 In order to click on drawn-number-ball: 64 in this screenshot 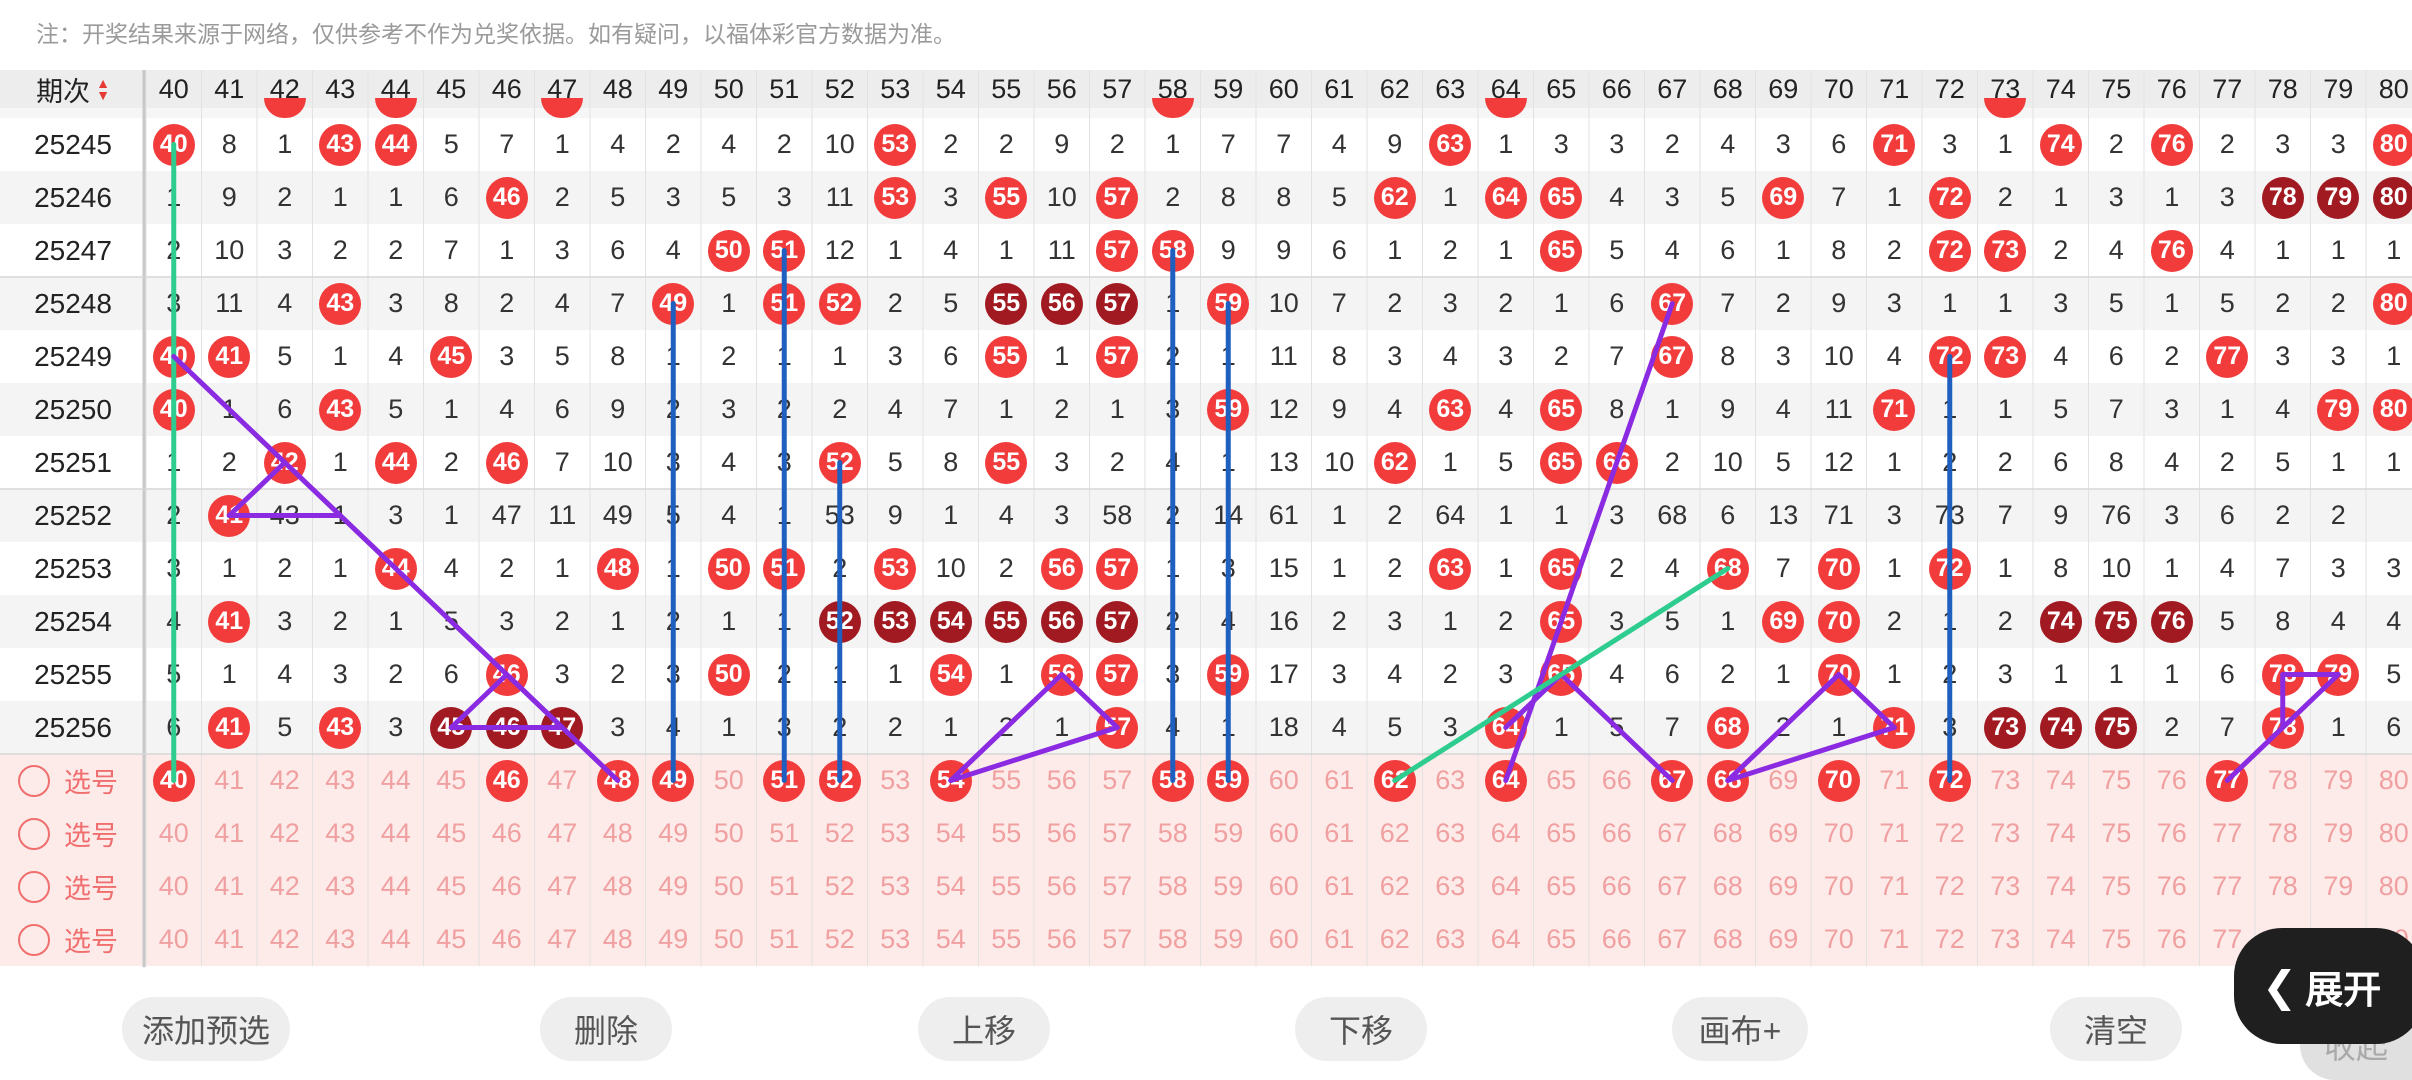, I will do `click(1505, 197)`.